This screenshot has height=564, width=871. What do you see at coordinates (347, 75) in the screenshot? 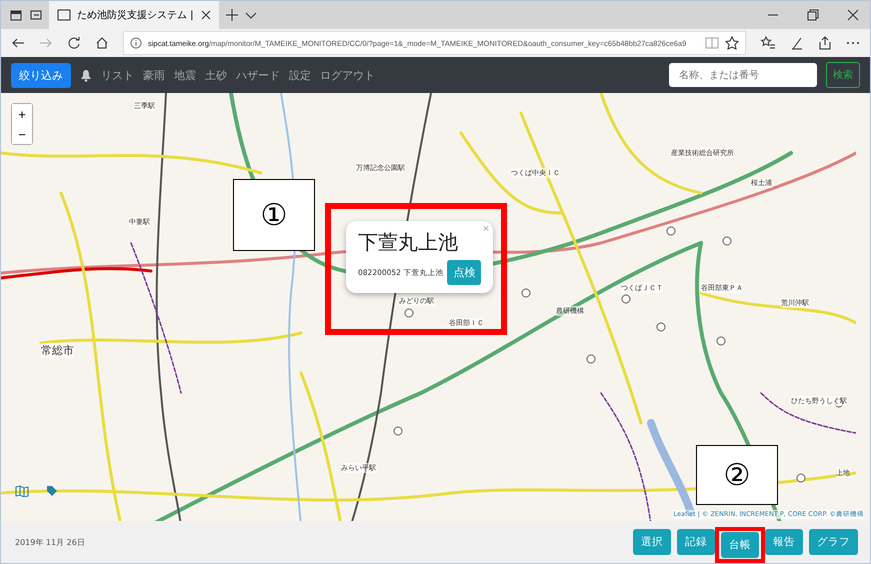
I see `nav-link: ログアウト` at bounding box center [347, 75].